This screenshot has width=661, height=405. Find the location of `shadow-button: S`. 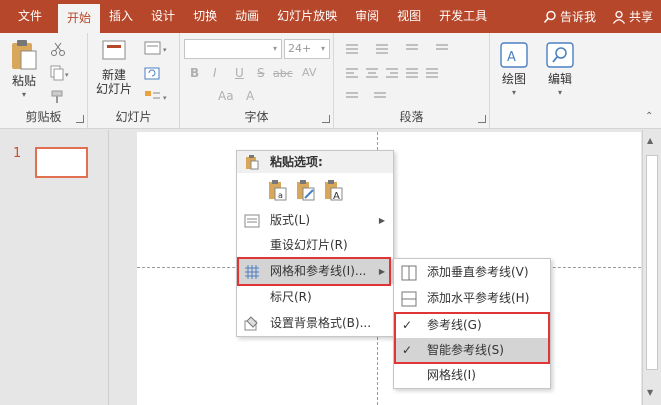

shadow-button: S is located at coordinates (261, 73).